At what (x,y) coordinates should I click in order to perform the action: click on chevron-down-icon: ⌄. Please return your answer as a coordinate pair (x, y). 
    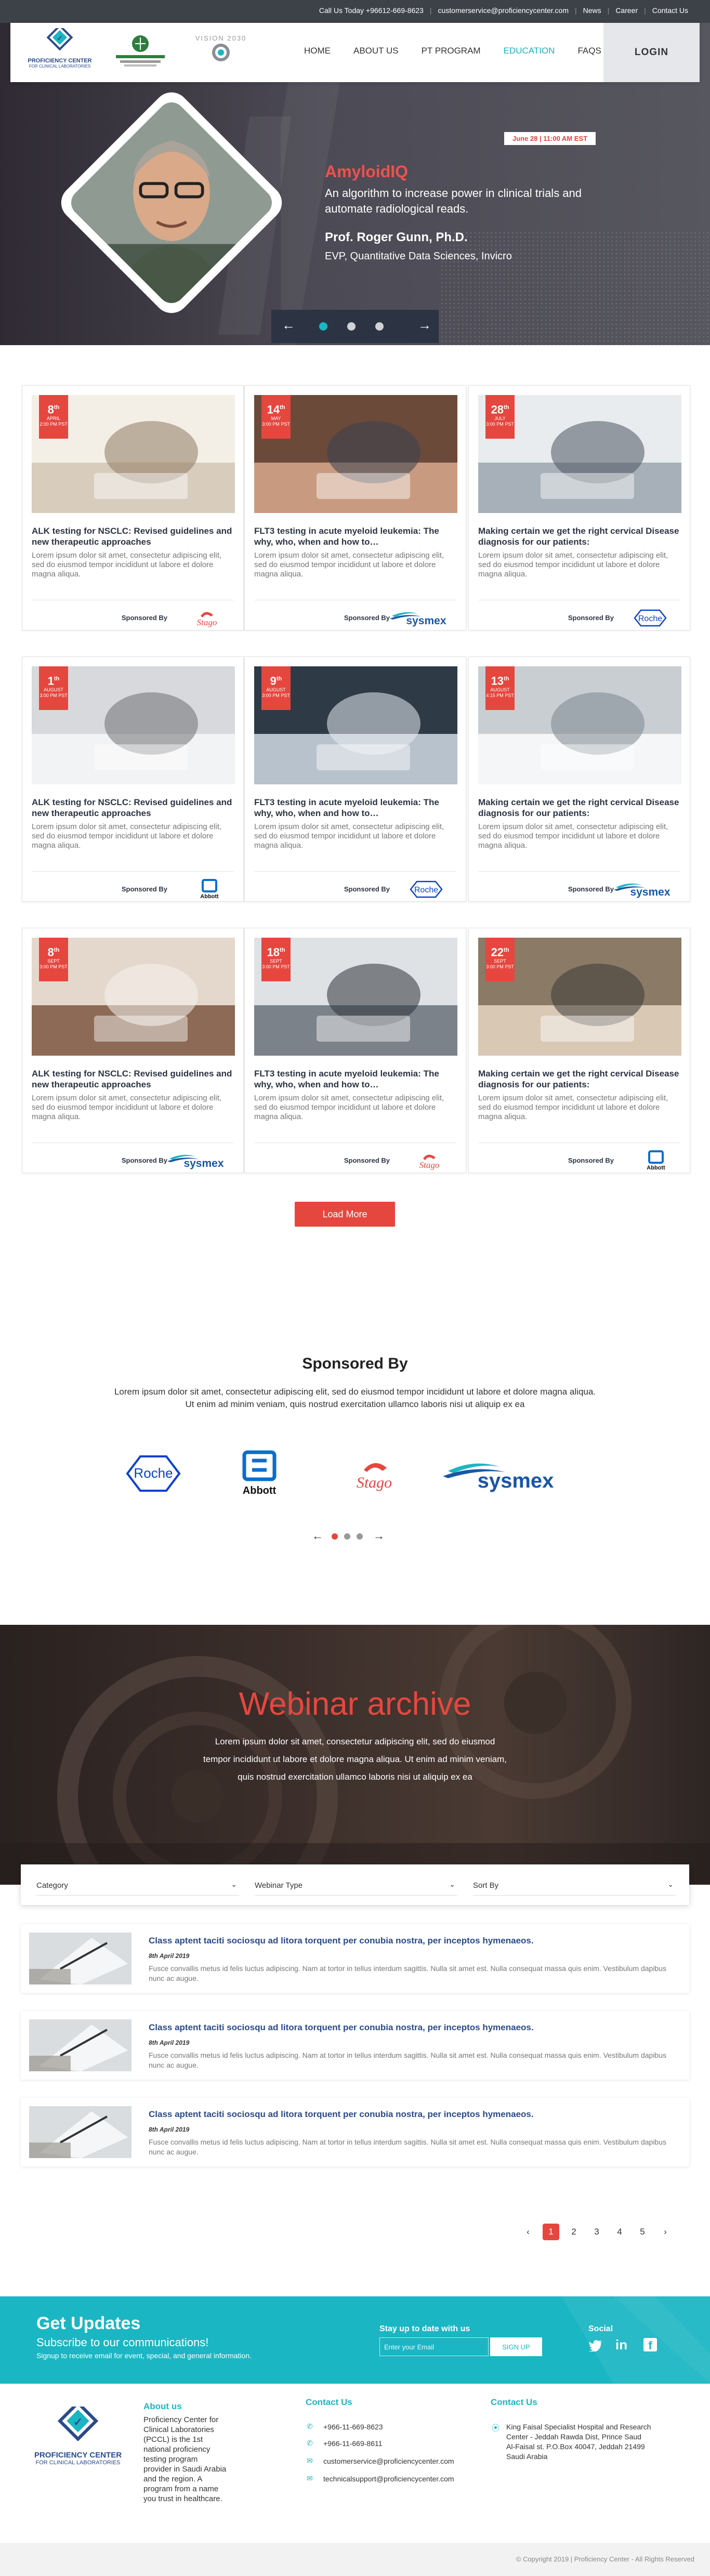
    Looking at the image, I should click on (671, 1884).